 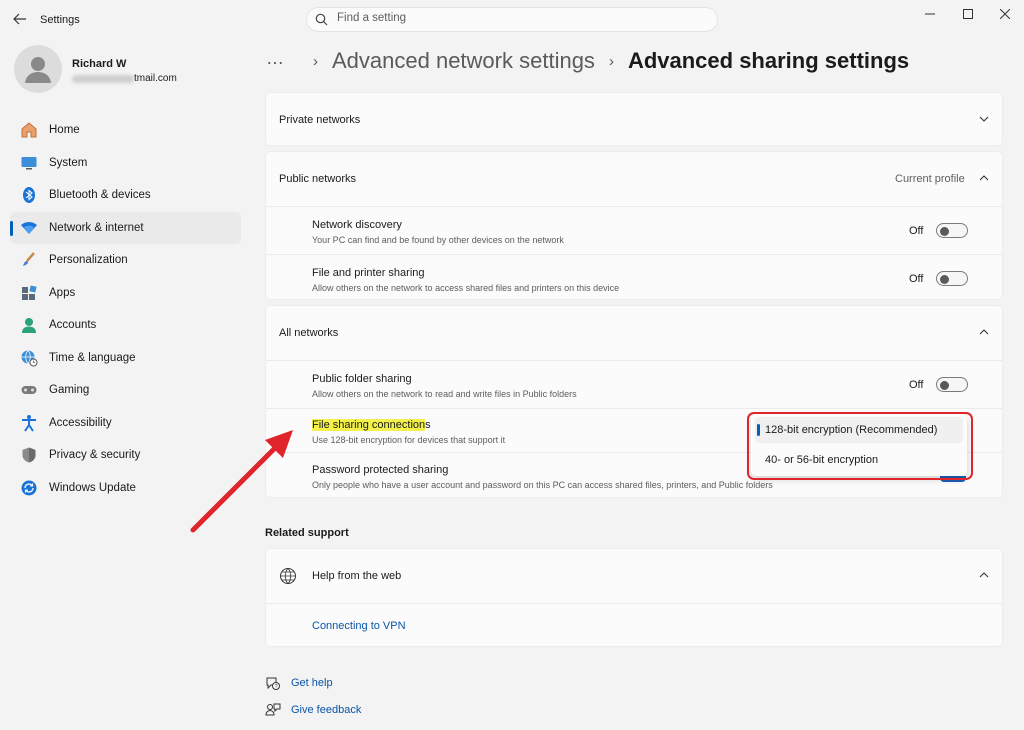 What do you see at coordinates (952, 230) in the screenshot?
I see `network-discovery-toggle` at bounding box center [952, 230].